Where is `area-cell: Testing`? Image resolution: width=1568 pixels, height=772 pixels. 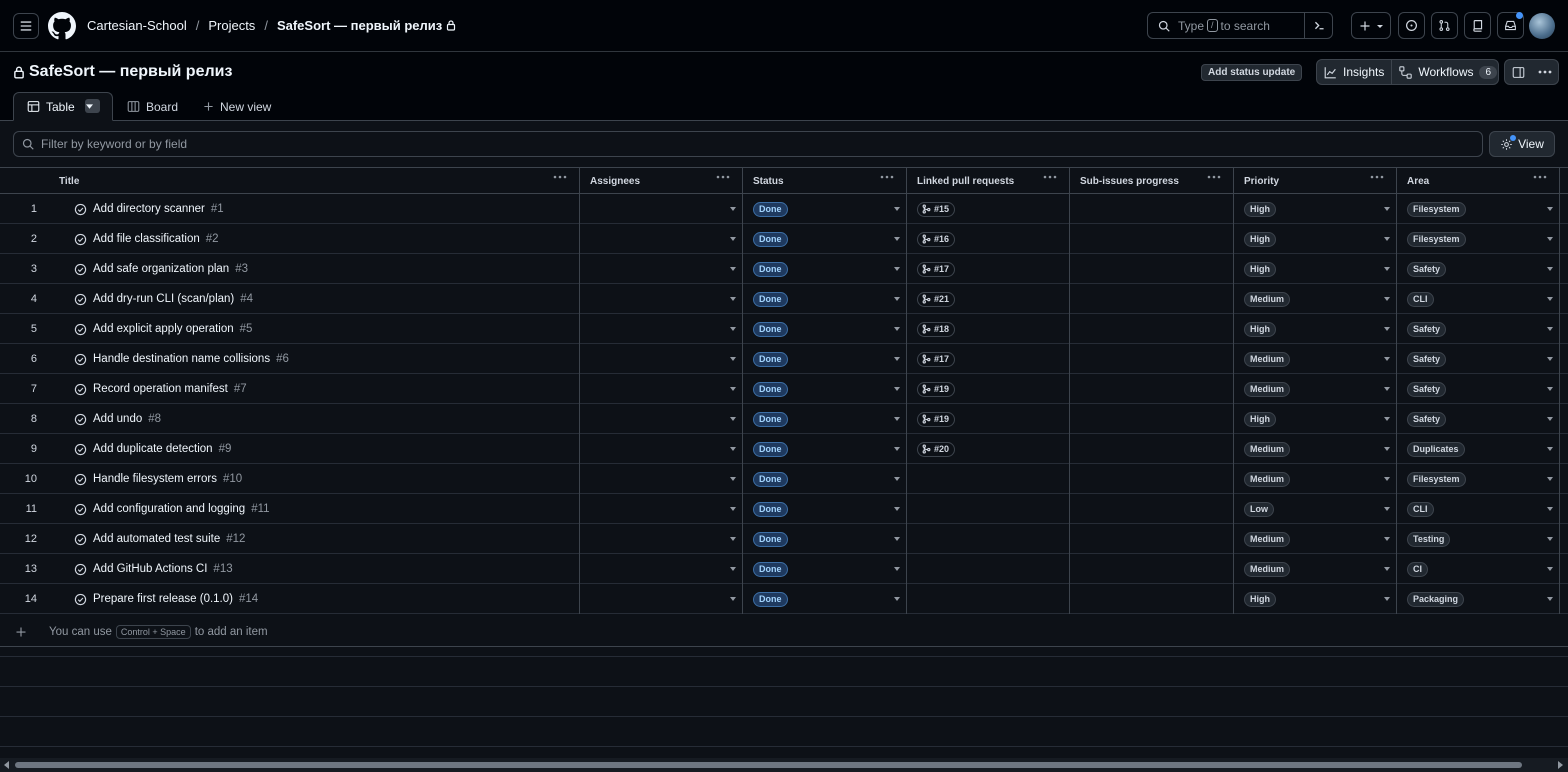 area-cell: Testing is located at coordinates (1478, 539).